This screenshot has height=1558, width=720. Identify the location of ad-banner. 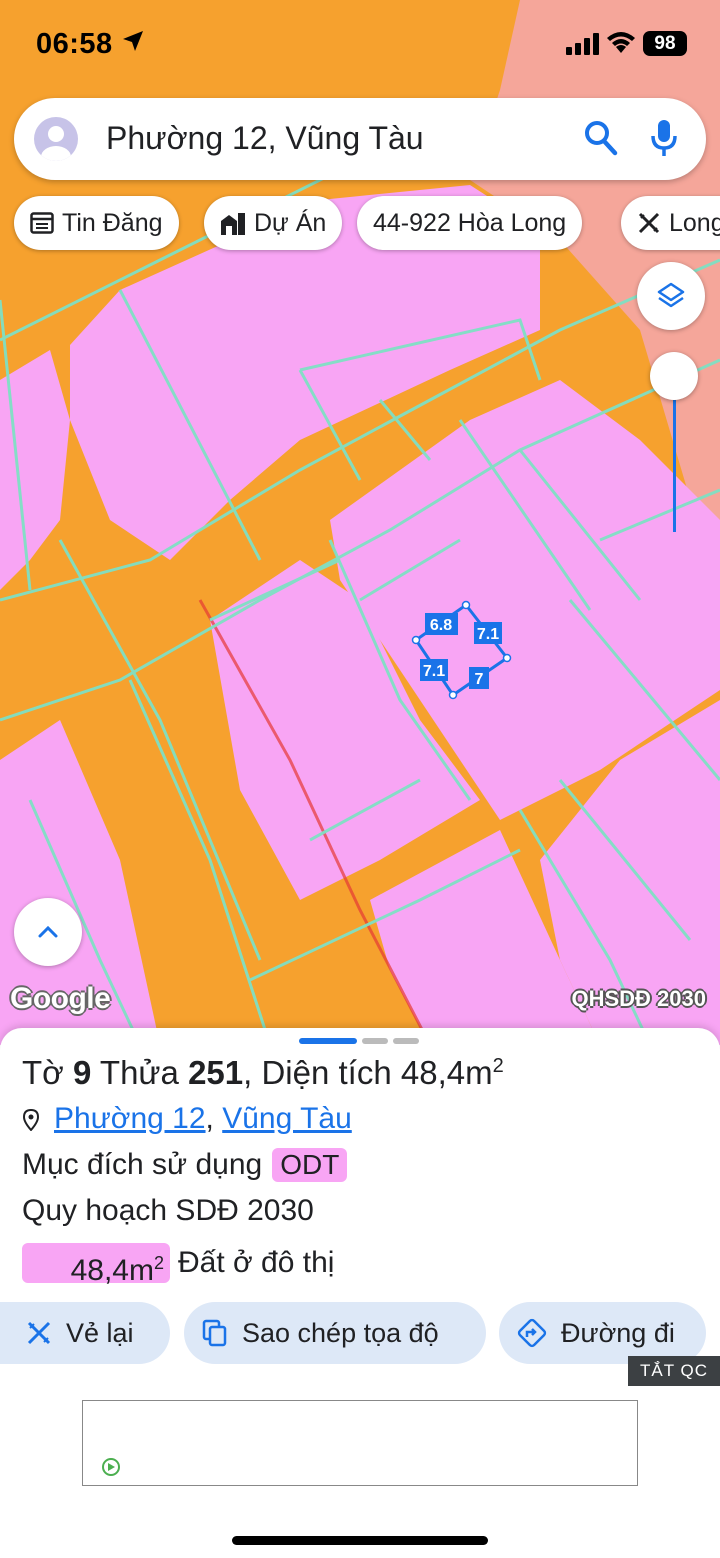
(360, 1443).